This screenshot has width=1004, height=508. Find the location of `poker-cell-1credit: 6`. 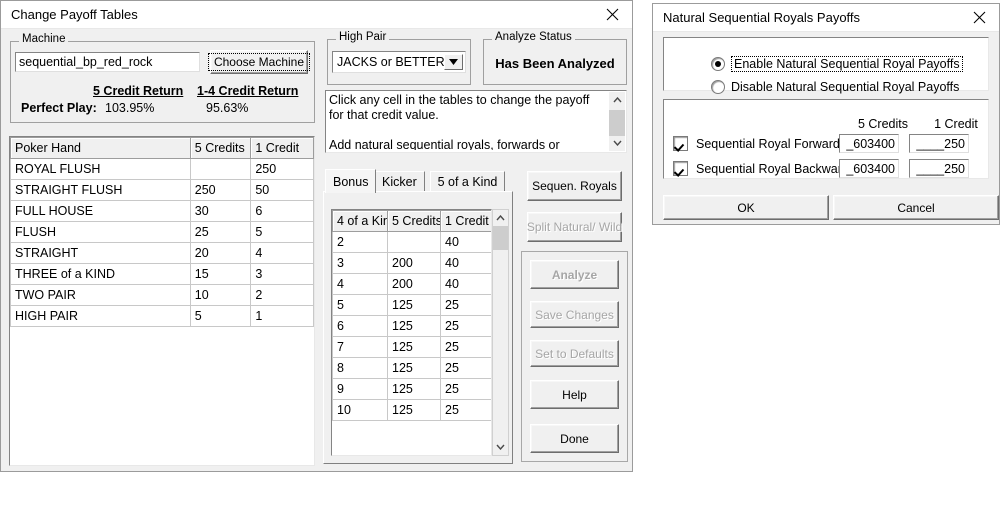

poker-cell-1credit: 6 is located at coordinates (282, 211).